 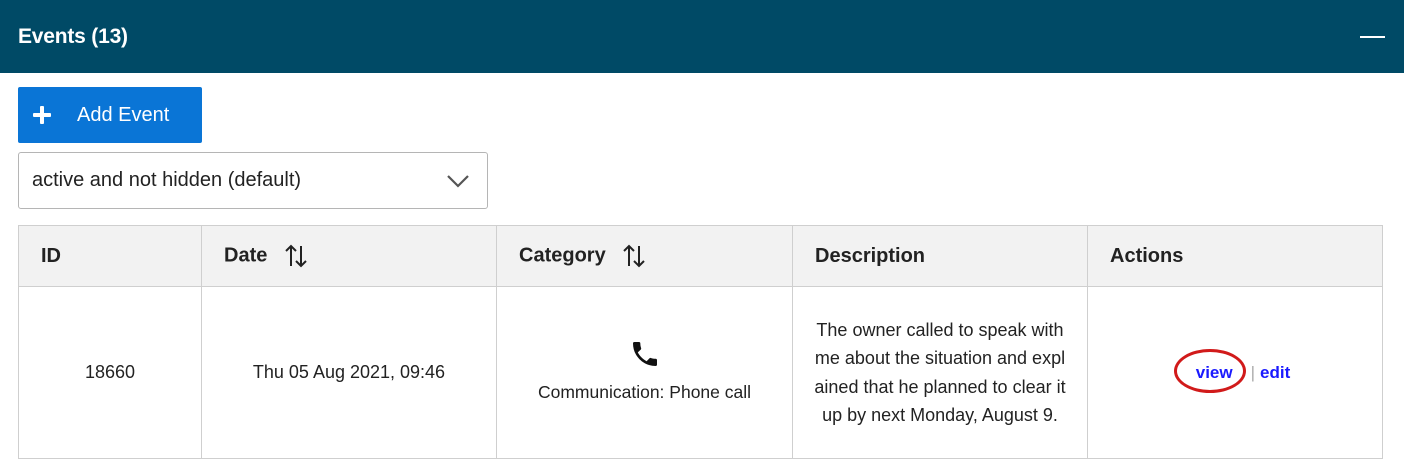 I want to click on column-header-category: Category, so click(x=644, y=256).